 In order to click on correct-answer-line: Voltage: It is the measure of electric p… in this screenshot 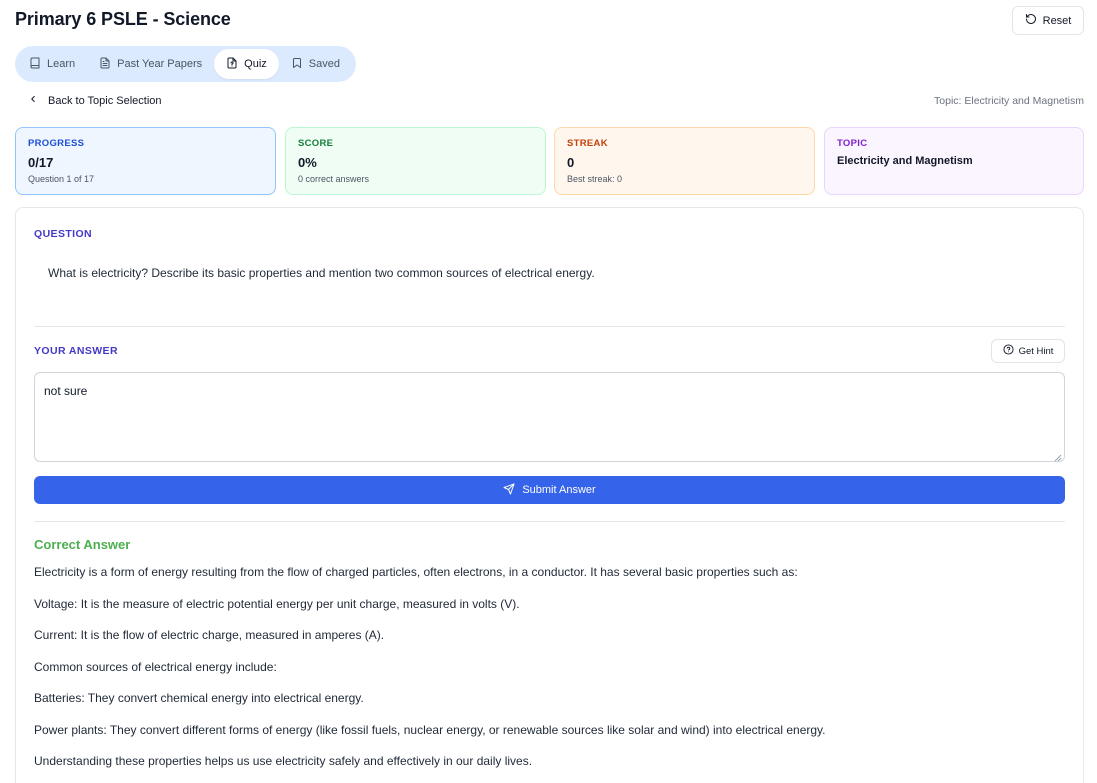, I will do `click(277, 603)`.